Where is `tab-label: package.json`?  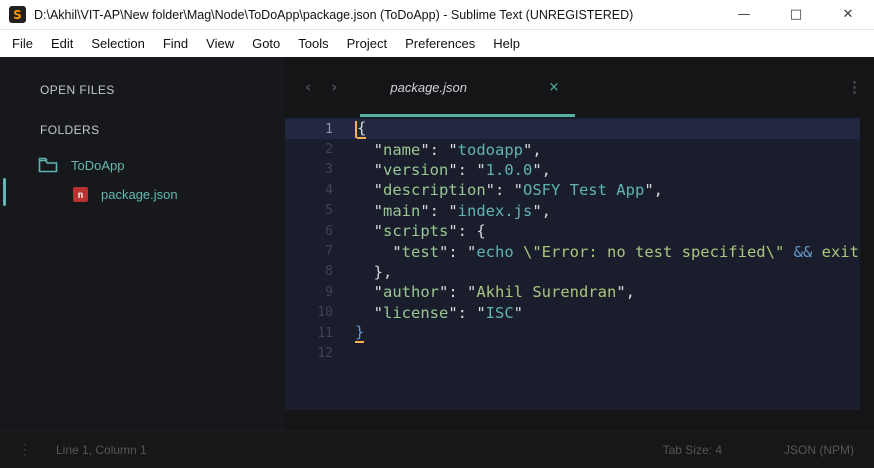
tab-label: package.json is located at coordinates (428, 87).